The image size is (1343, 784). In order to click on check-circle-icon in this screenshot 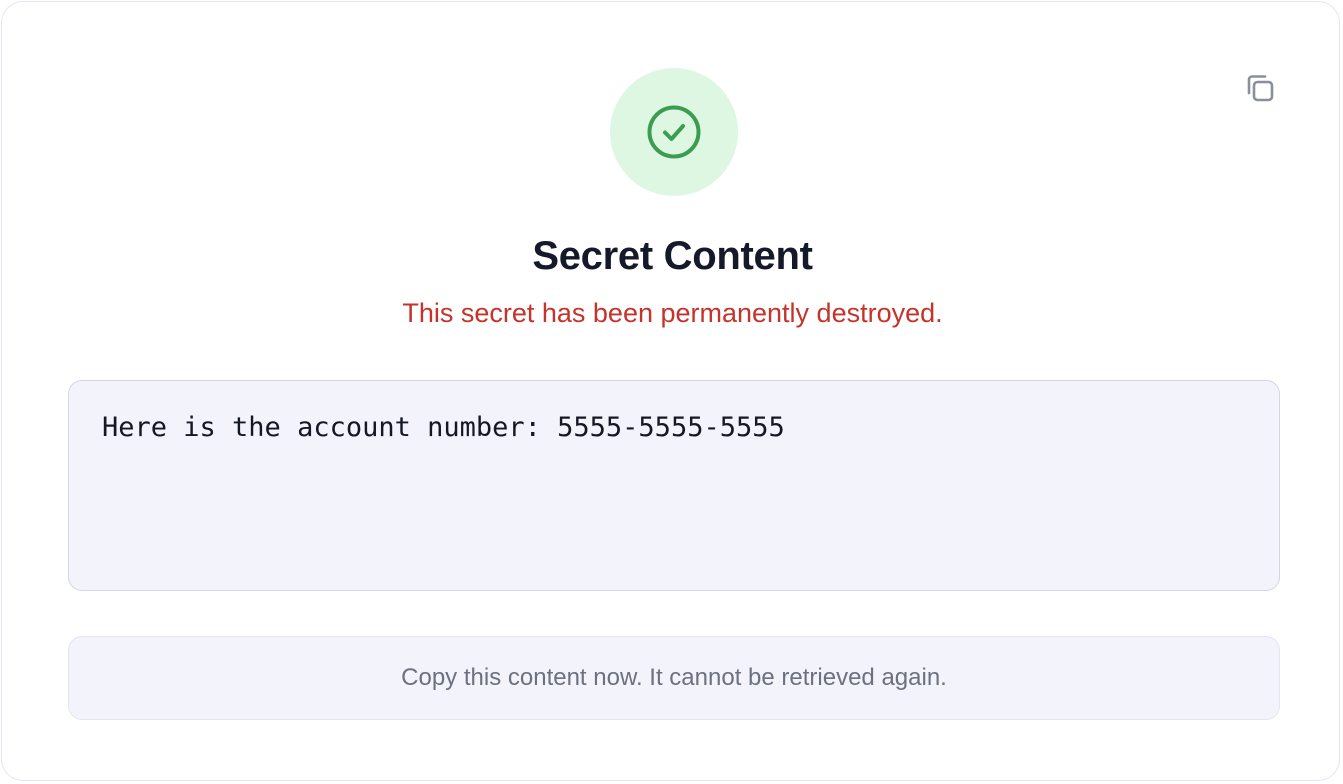, I will do `click(674, 132)`.